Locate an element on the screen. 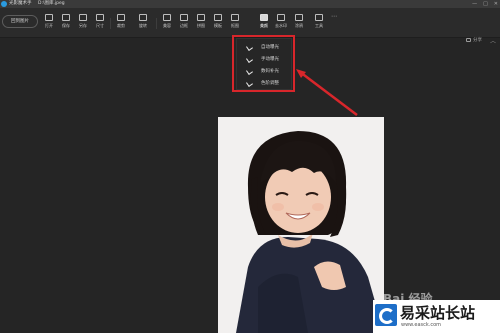 The width and height of the screenshot is (500, 333). site-watermark: 易采站长站 www.easck.com is located at coordinates (436, 316).